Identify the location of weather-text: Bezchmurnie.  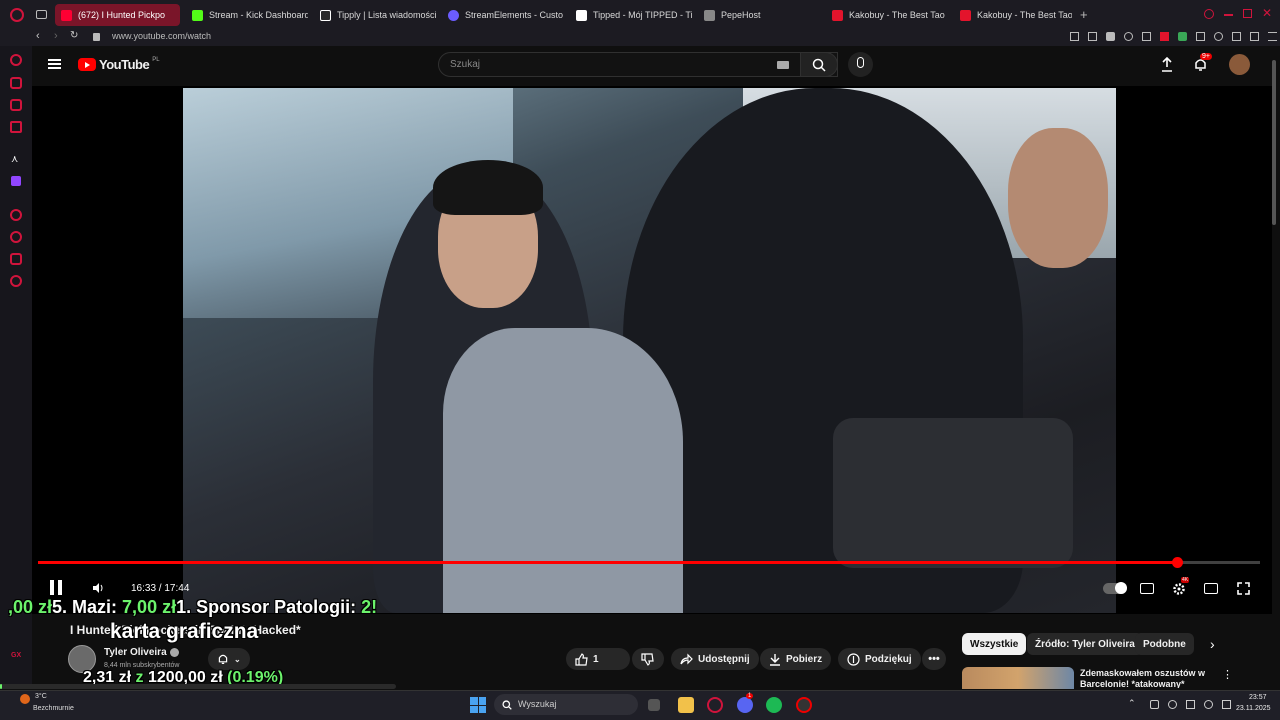
(53, 708).